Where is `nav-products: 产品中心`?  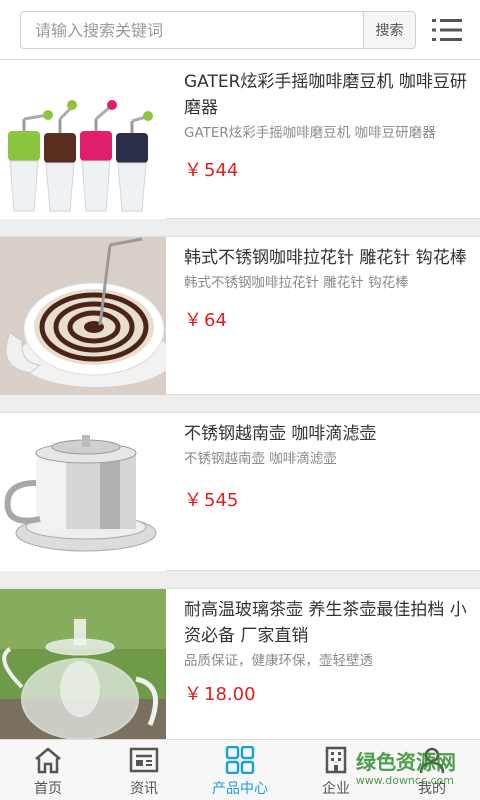 nav-products: 产品中心 is located at coordinates (240, 770).